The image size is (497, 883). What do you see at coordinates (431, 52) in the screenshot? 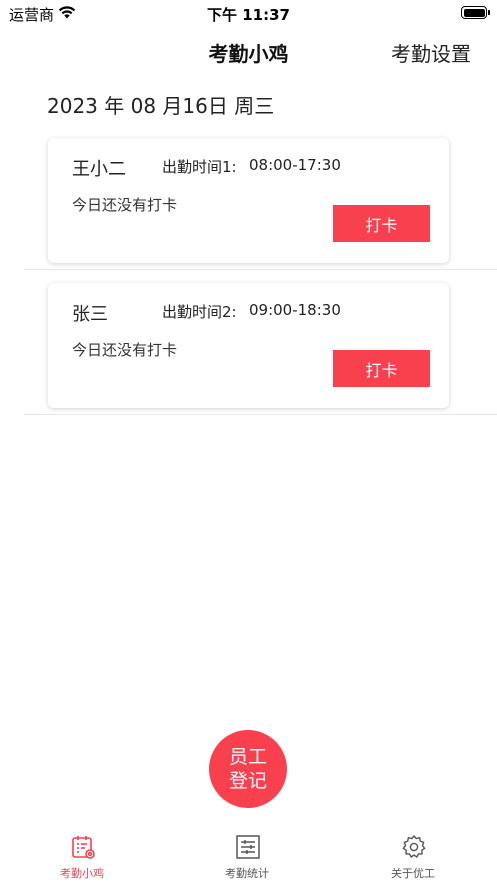
I see `attendance-settings-button: 考勤设置` at bounding box center [431, 52].